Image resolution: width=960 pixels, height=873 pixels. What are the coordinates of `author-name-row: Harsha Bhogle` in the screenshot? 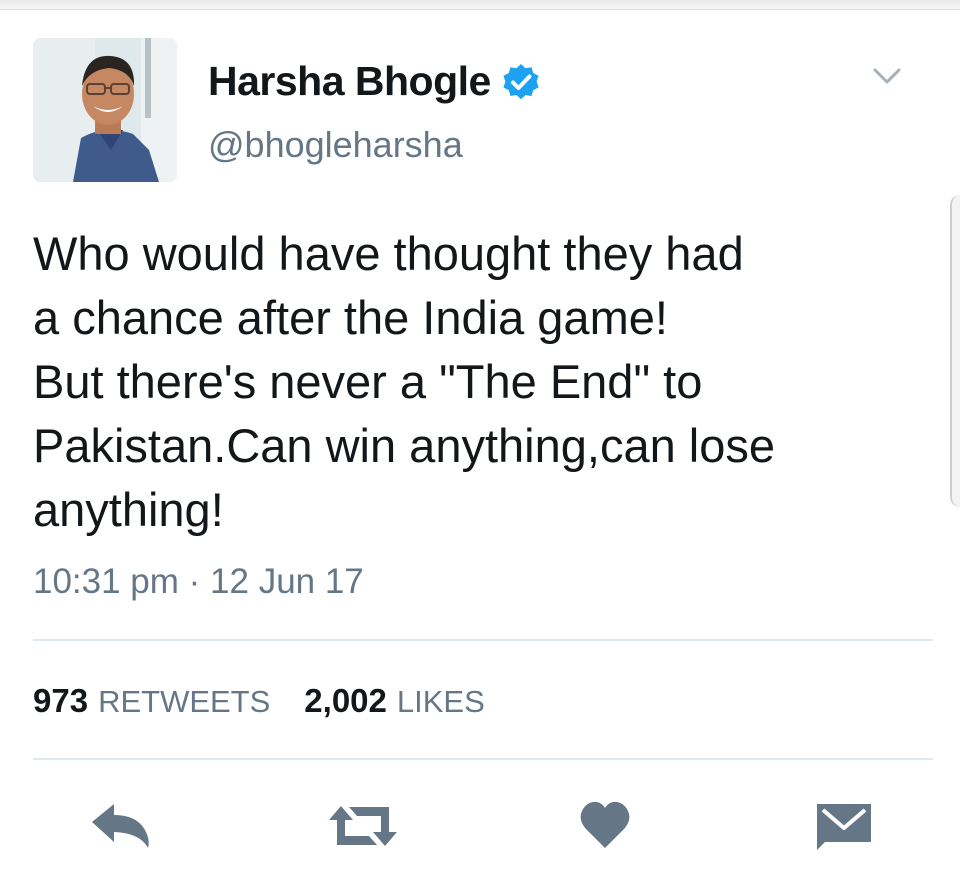 It's located at (374, 81).